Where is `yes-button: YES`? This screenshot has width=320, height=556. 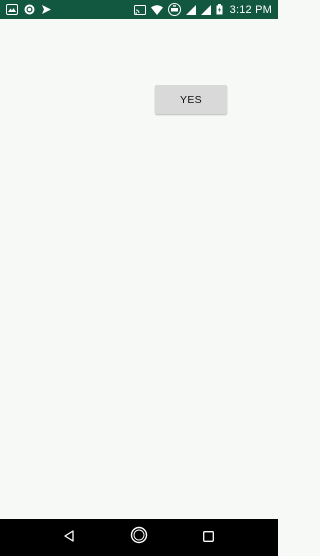
yes-button: YES is located at coordinates (191, 99).